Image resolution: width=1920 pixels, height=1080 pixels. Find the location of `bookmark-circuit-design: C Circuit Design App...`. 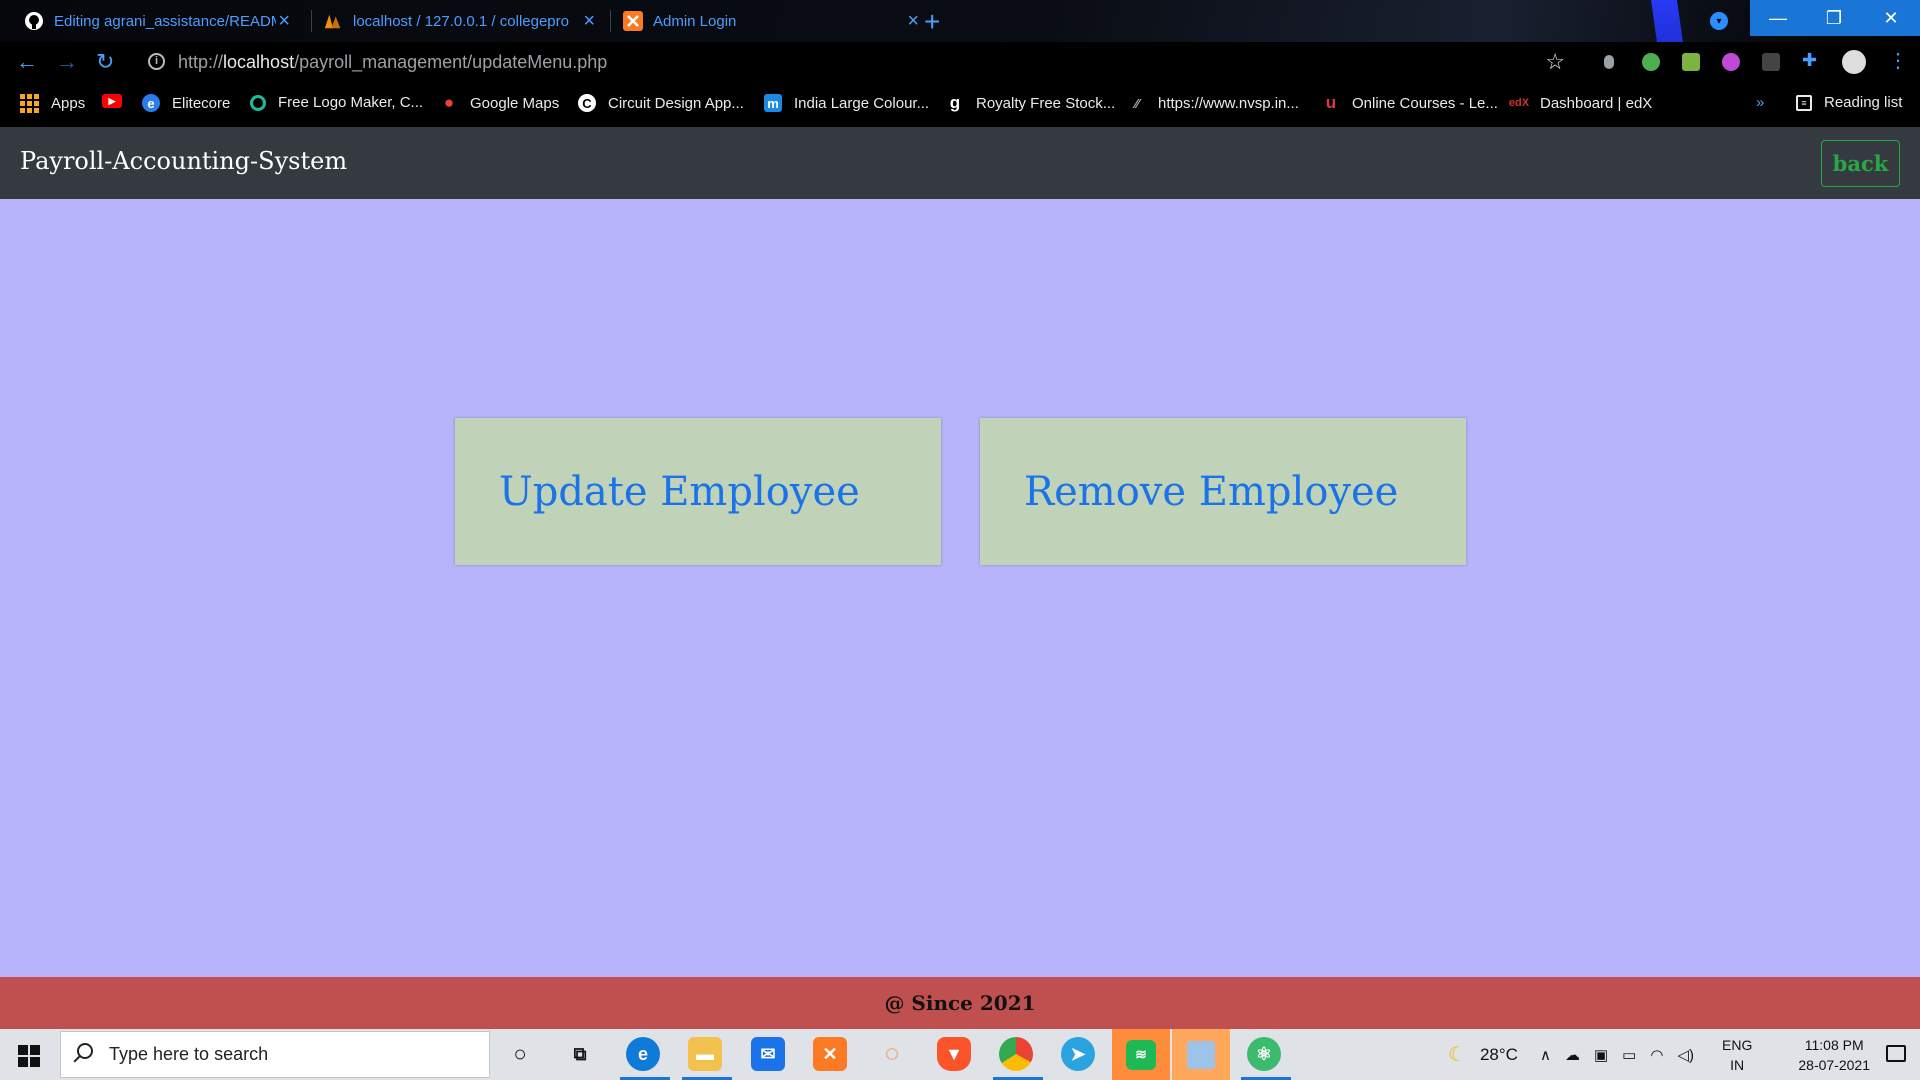

bookmark-circuit-design: C Circuit Design App... is located at coordinates (661, 103).